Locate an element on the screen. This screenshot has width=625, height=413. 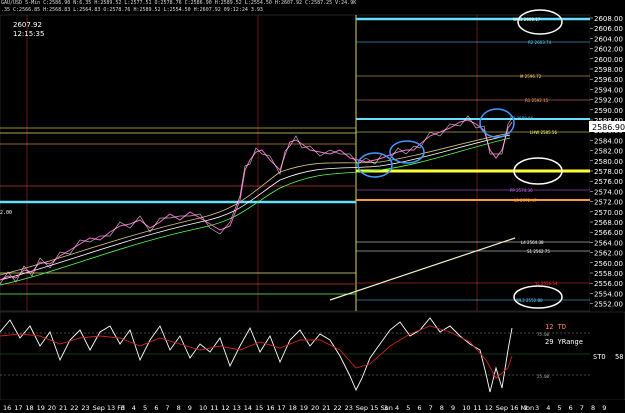
level-label: S1 2562.75 is located at coordinates (538, 251).